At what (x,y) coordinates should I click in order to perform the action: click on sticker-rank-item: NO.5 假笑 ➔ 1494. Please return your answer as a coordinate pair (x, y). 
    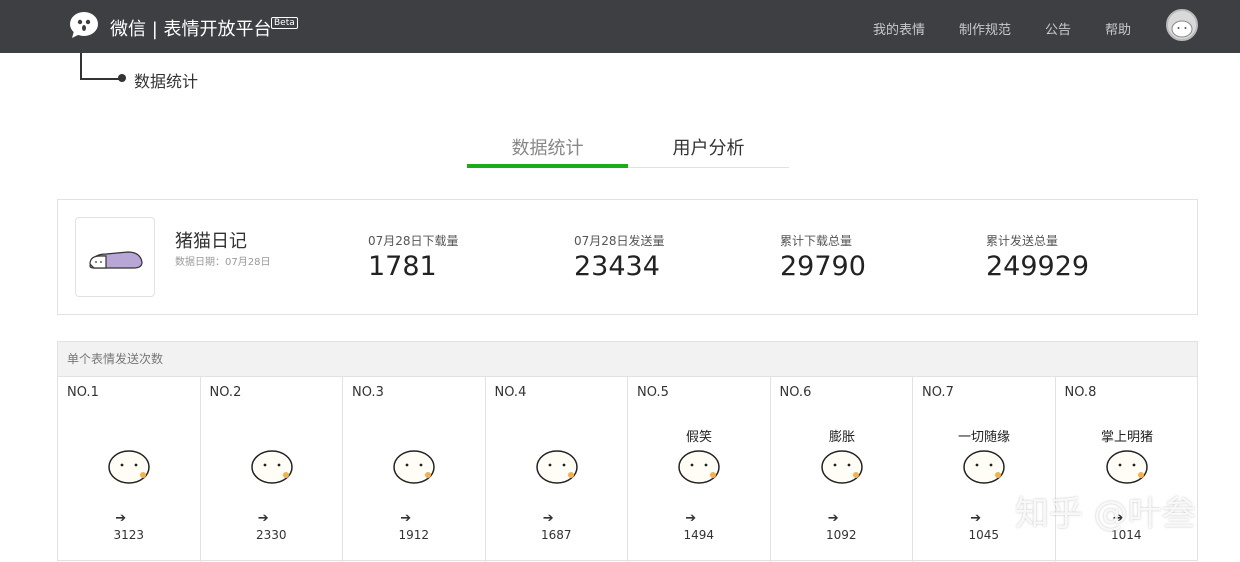
    Looking at the image, I should click on (699, 469).